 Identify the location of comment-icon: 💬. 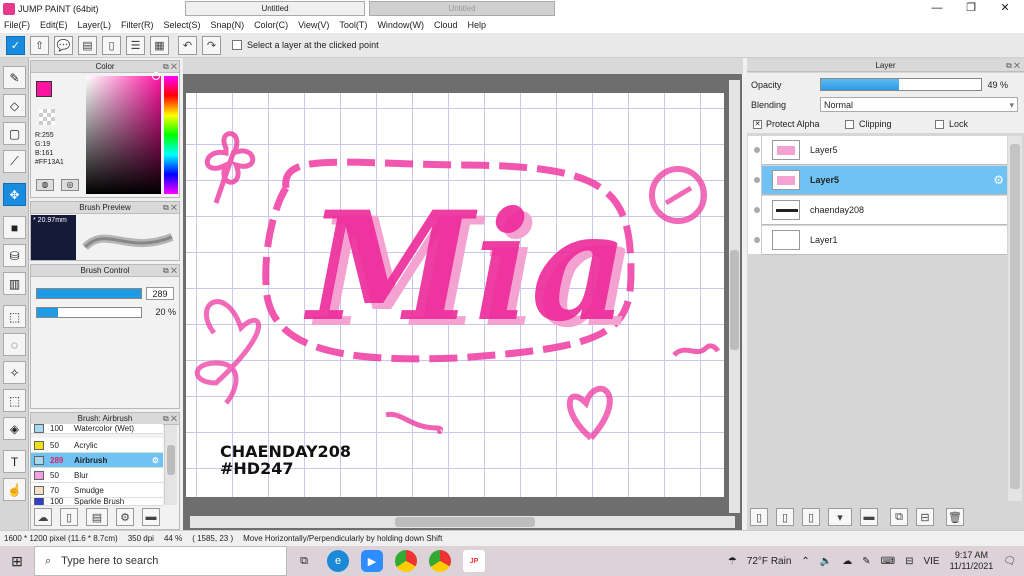
(63, 45).